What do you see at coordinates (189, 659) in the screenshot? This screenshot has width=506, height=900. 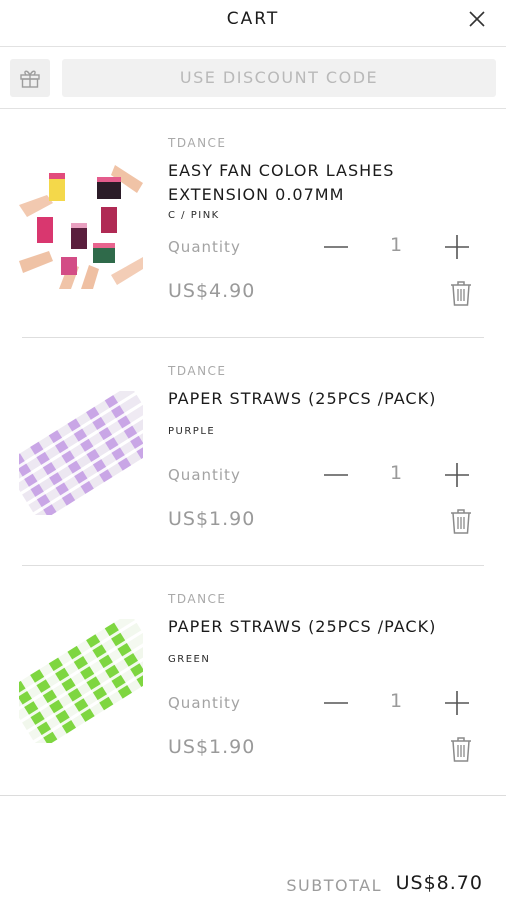 I see `product-variant: GREEN` at bounding box center [189, 659].